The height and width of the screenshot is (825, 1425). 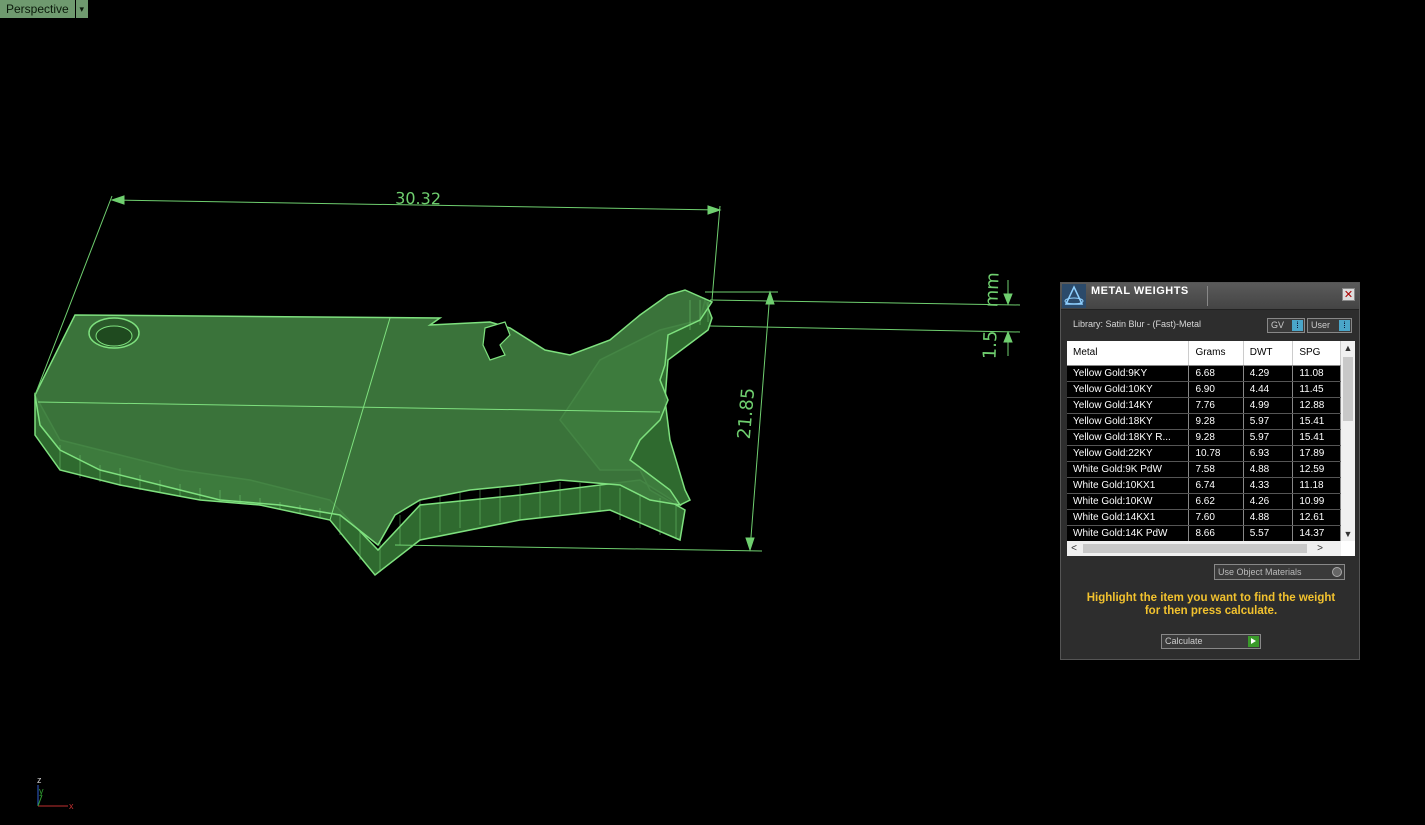 I want to click on cell-dwt: 6.93, so click(x=1269, y=453).